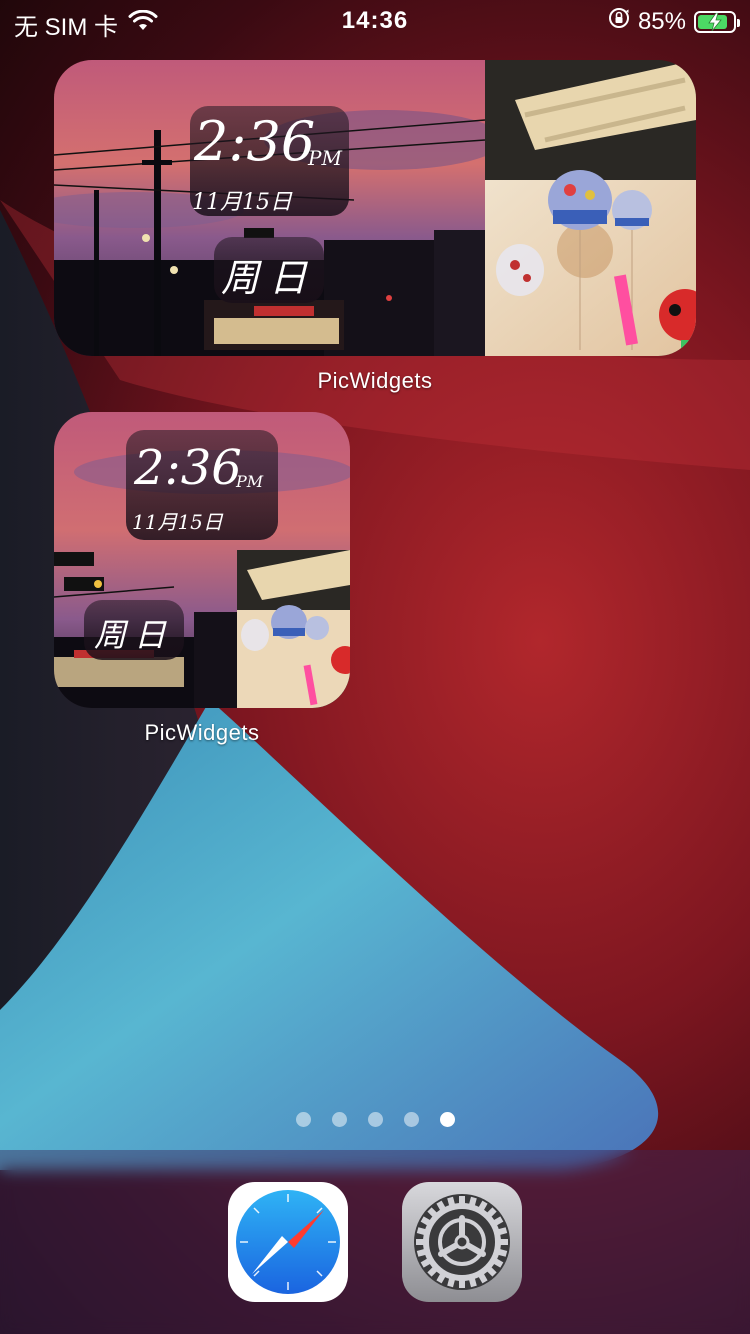 Image resolution: width=750 pixels, height=1334 pixels. Describe the element at coordinates (325, 158) in the screenshot. I see `clock-ampm: PM` at that location.